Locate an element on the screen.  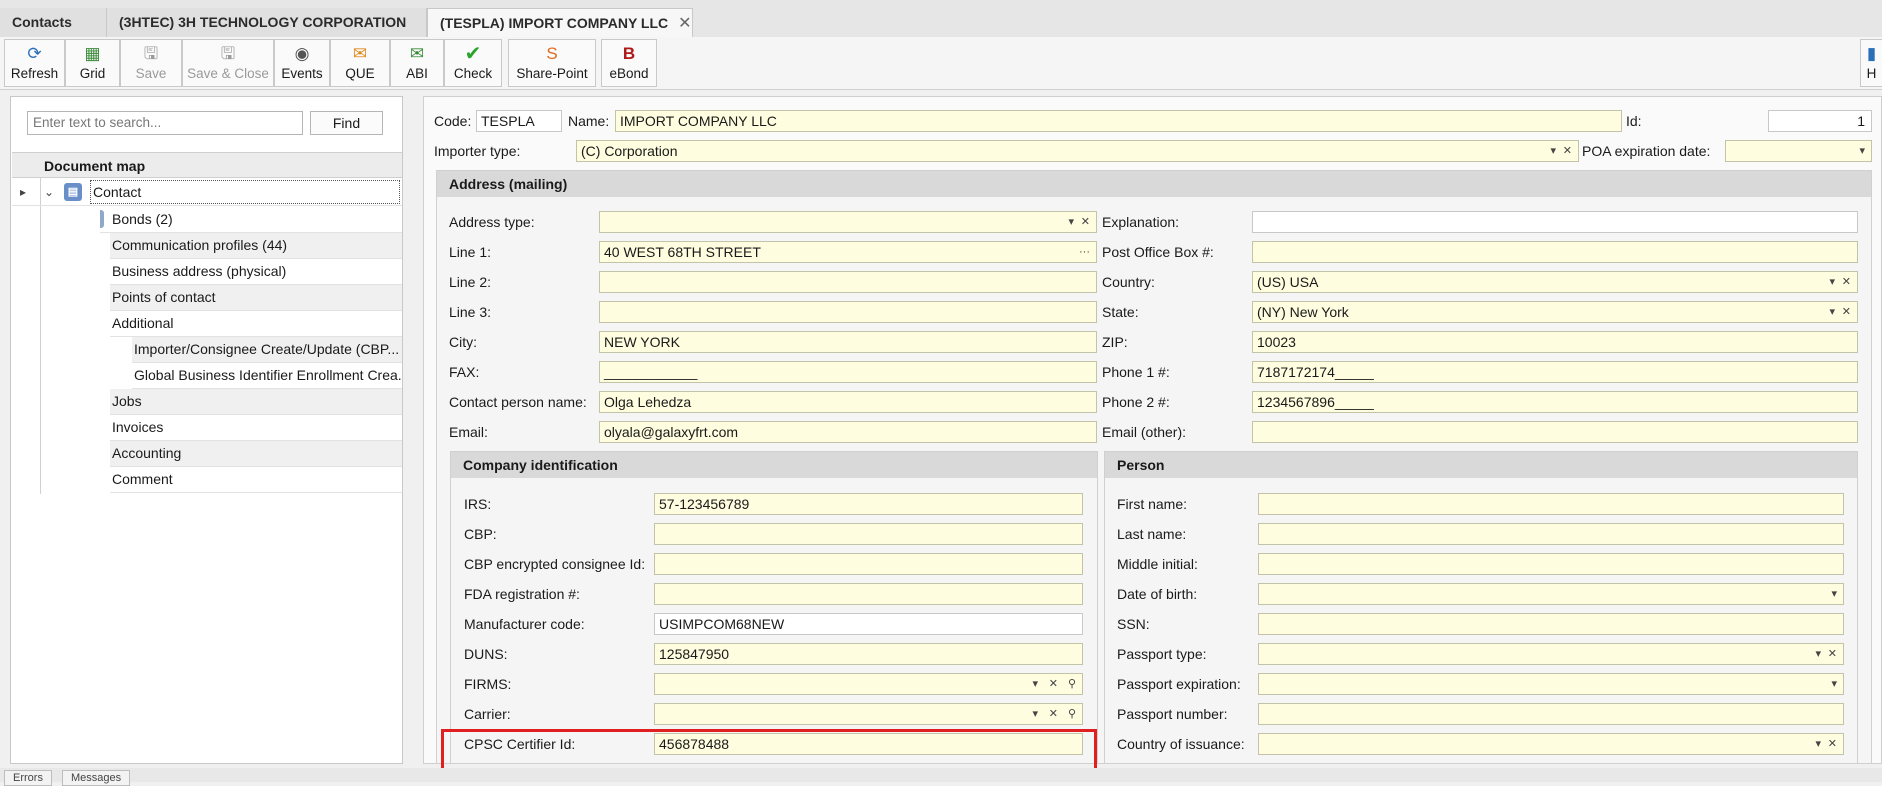
address-type-select: ▾ ✕ is located at coordinates (848, 222).